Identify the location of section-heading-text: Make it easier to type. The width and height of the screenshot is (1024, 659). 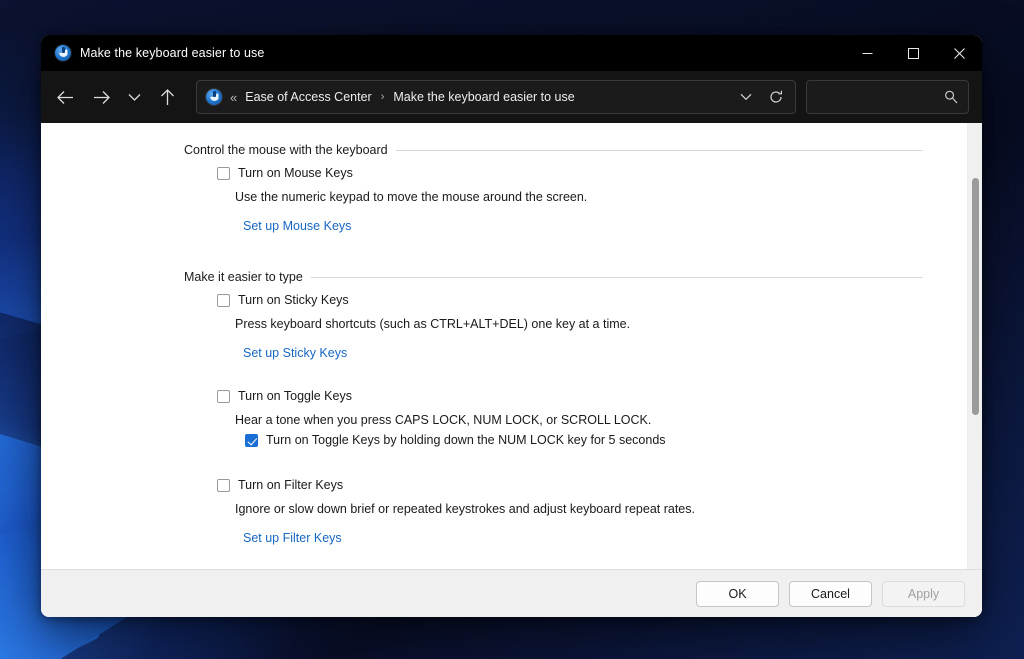
(243, 277).